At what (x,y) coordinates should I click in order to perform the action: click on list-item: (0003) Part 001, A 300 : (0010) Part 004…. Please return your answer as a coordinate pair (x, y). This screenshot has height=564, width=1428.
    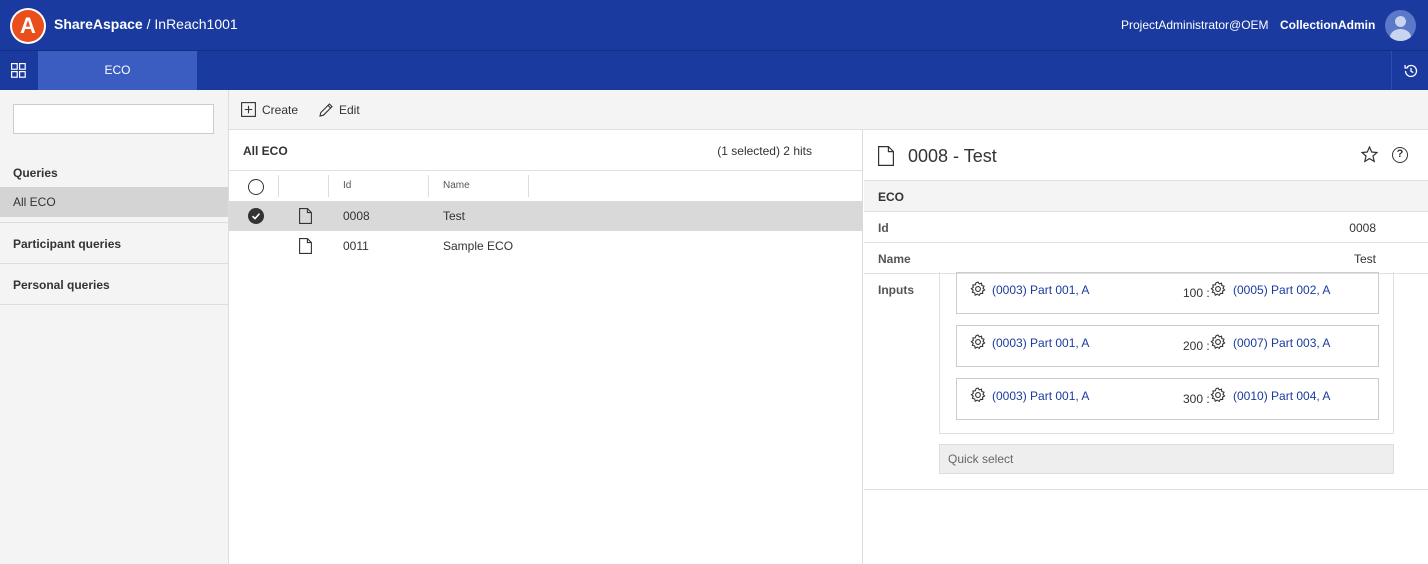
    Looking at the image, I should click on (1167, 399).